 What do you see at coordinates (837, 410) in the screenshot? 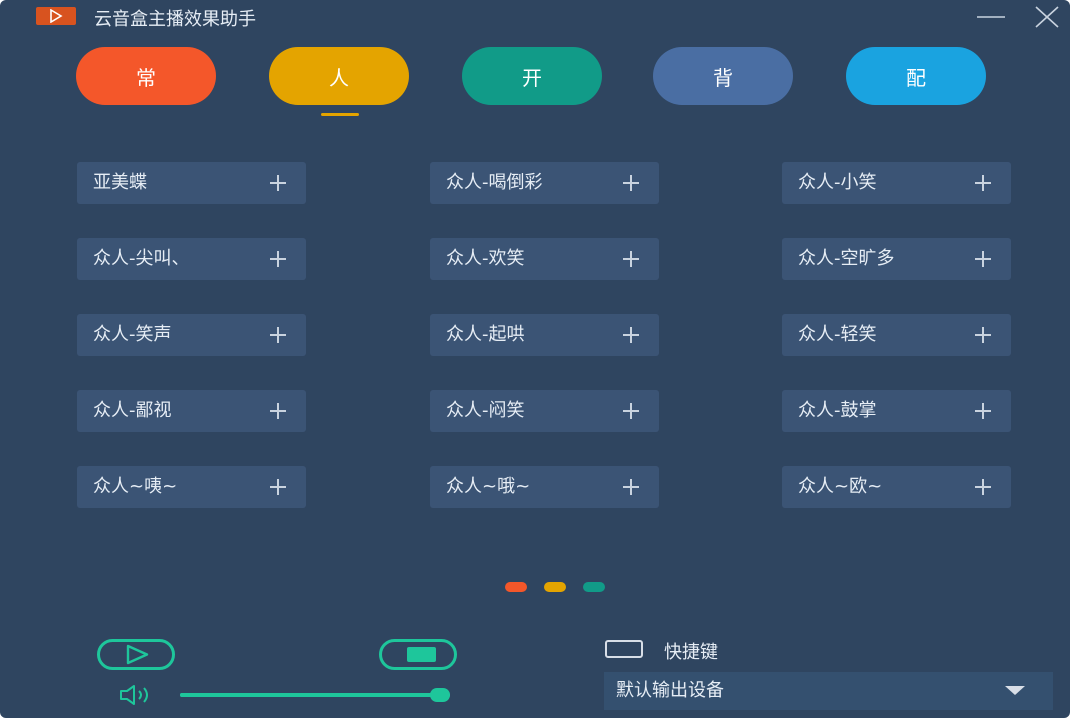
I see `sound-label: 众人-鼓掌` at bounding box center [837, 410].